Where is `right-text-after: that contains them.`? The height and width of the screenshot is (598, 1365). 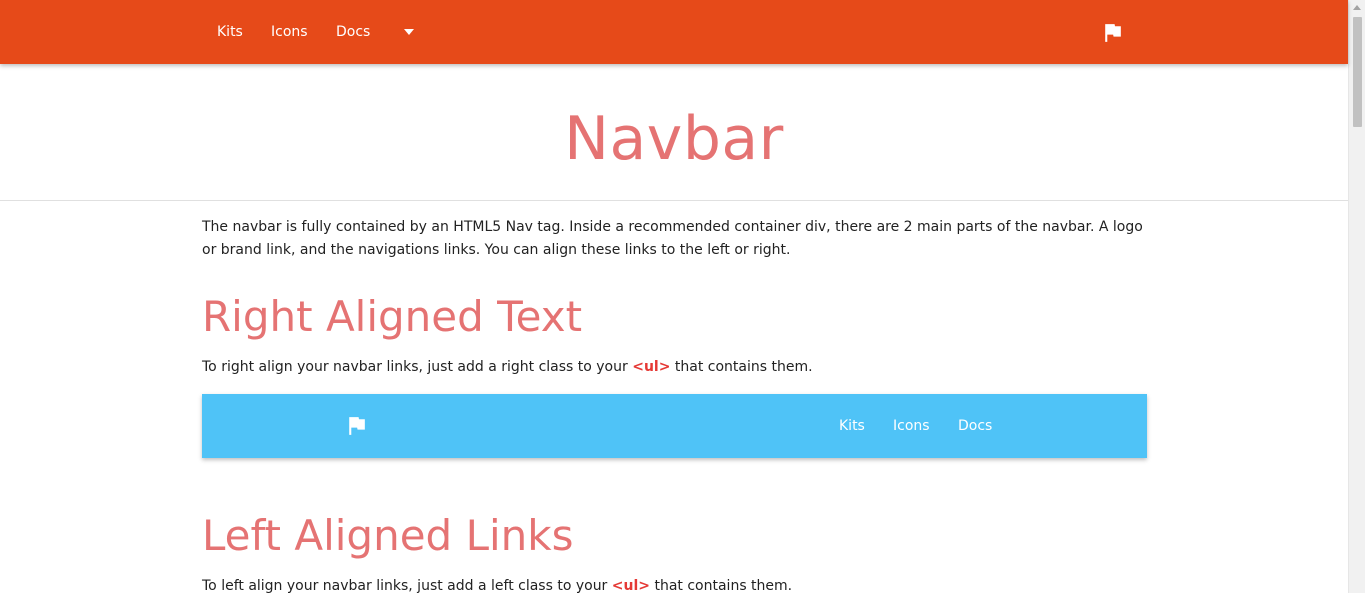 right-text-after: that contains them. is located at coordinates (741, 367).